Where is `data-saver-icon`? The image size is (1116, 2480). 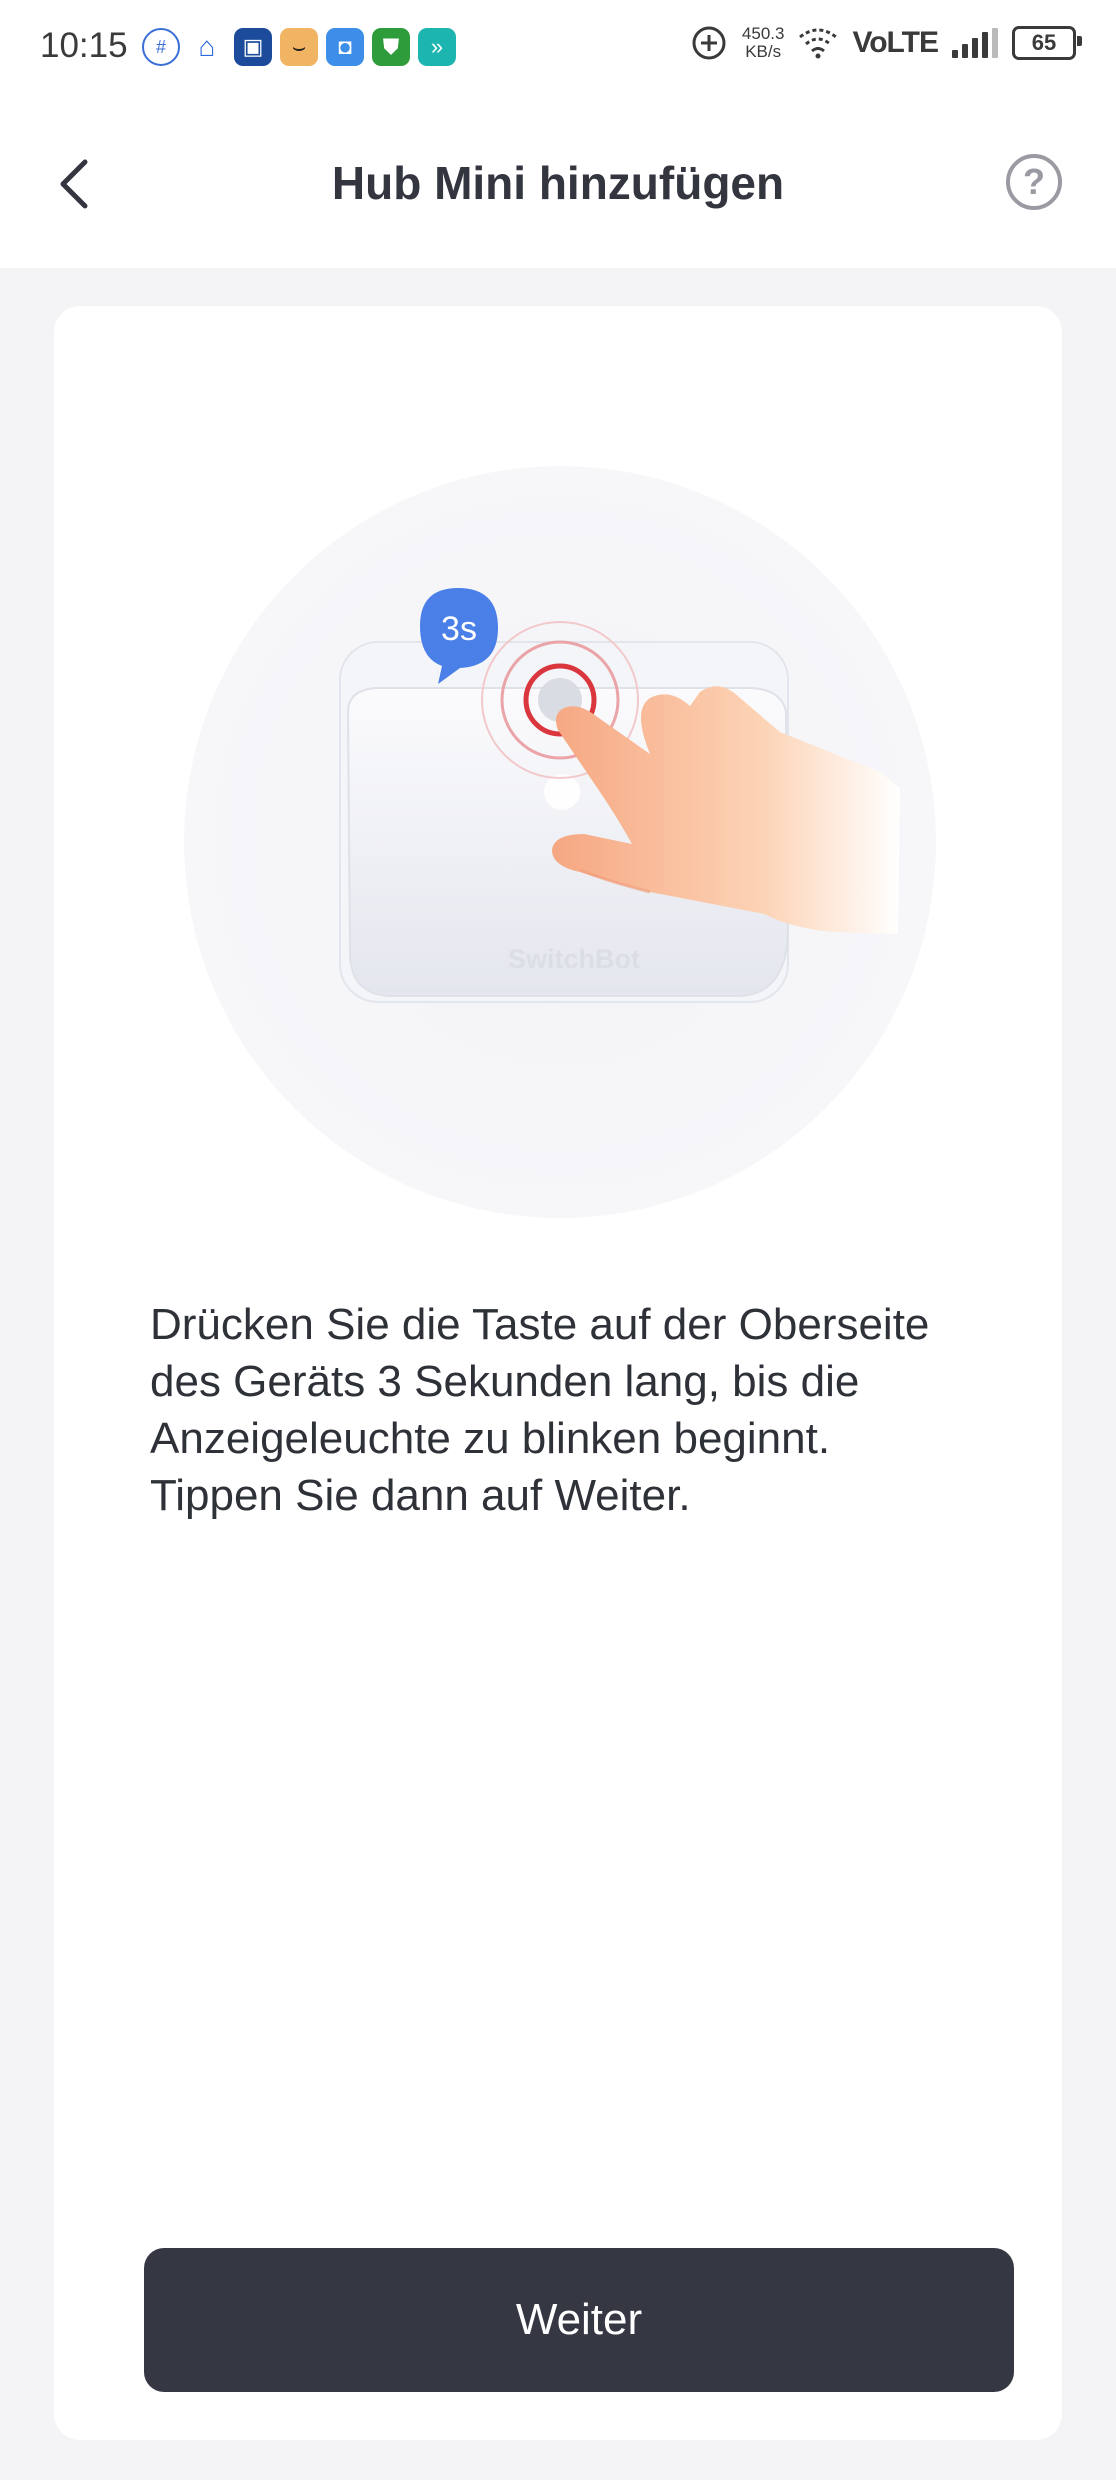 data-saver-icon is located at coordinates (709, 43).